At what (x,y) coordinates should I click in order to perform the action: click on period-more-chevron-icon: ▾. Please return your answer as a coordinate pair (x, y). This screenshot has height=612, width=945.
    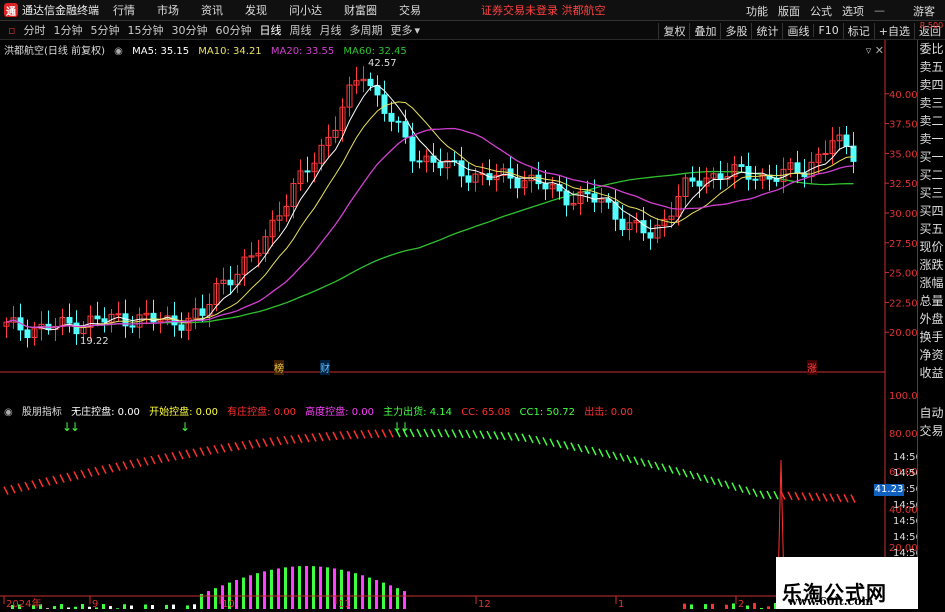
    Looking at the image, I should click on (417, 30).